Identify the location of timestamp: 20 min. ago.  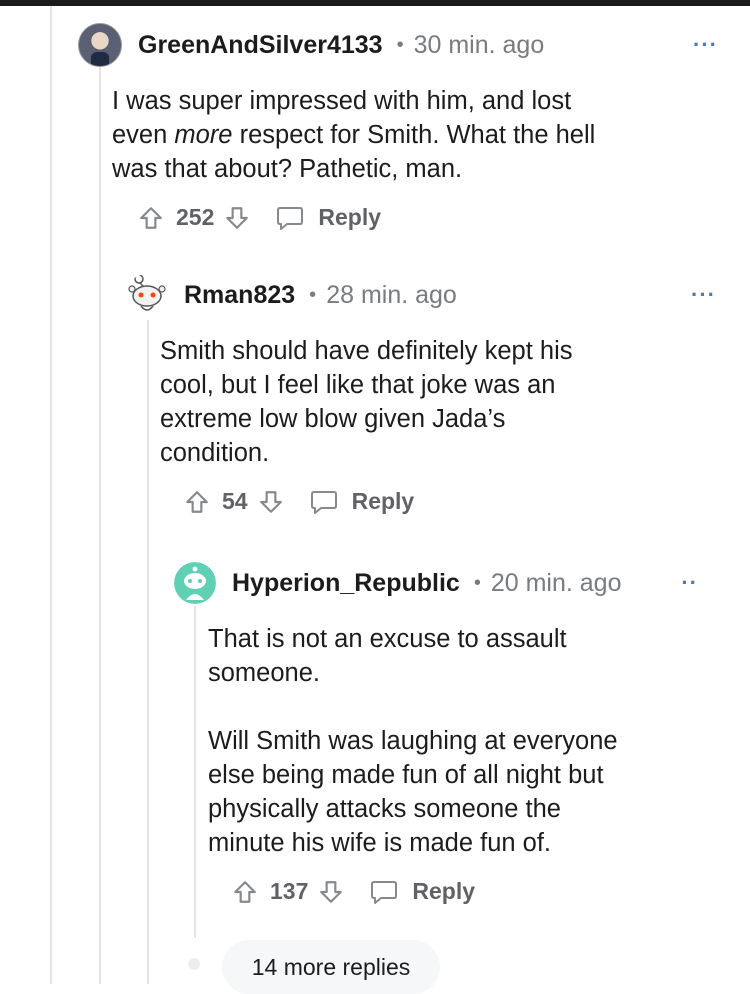
(556, 582).